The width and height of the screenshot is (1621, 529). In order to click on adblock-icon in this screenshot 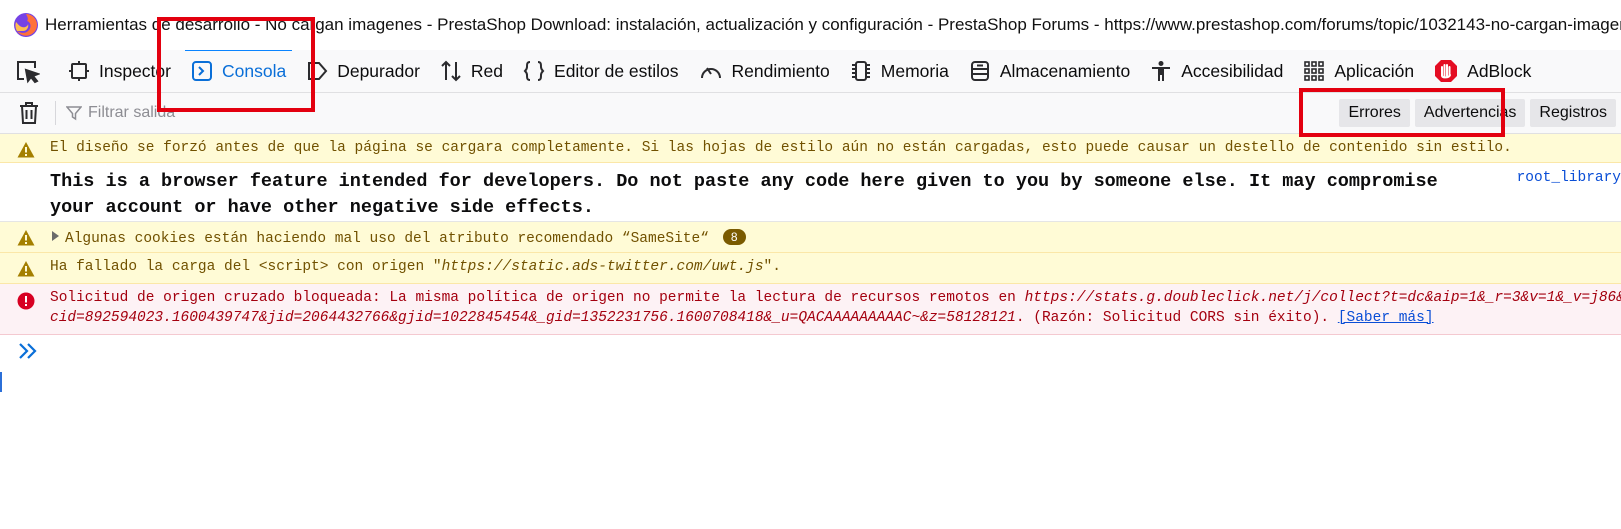, I will do `click(1446, 71)`.